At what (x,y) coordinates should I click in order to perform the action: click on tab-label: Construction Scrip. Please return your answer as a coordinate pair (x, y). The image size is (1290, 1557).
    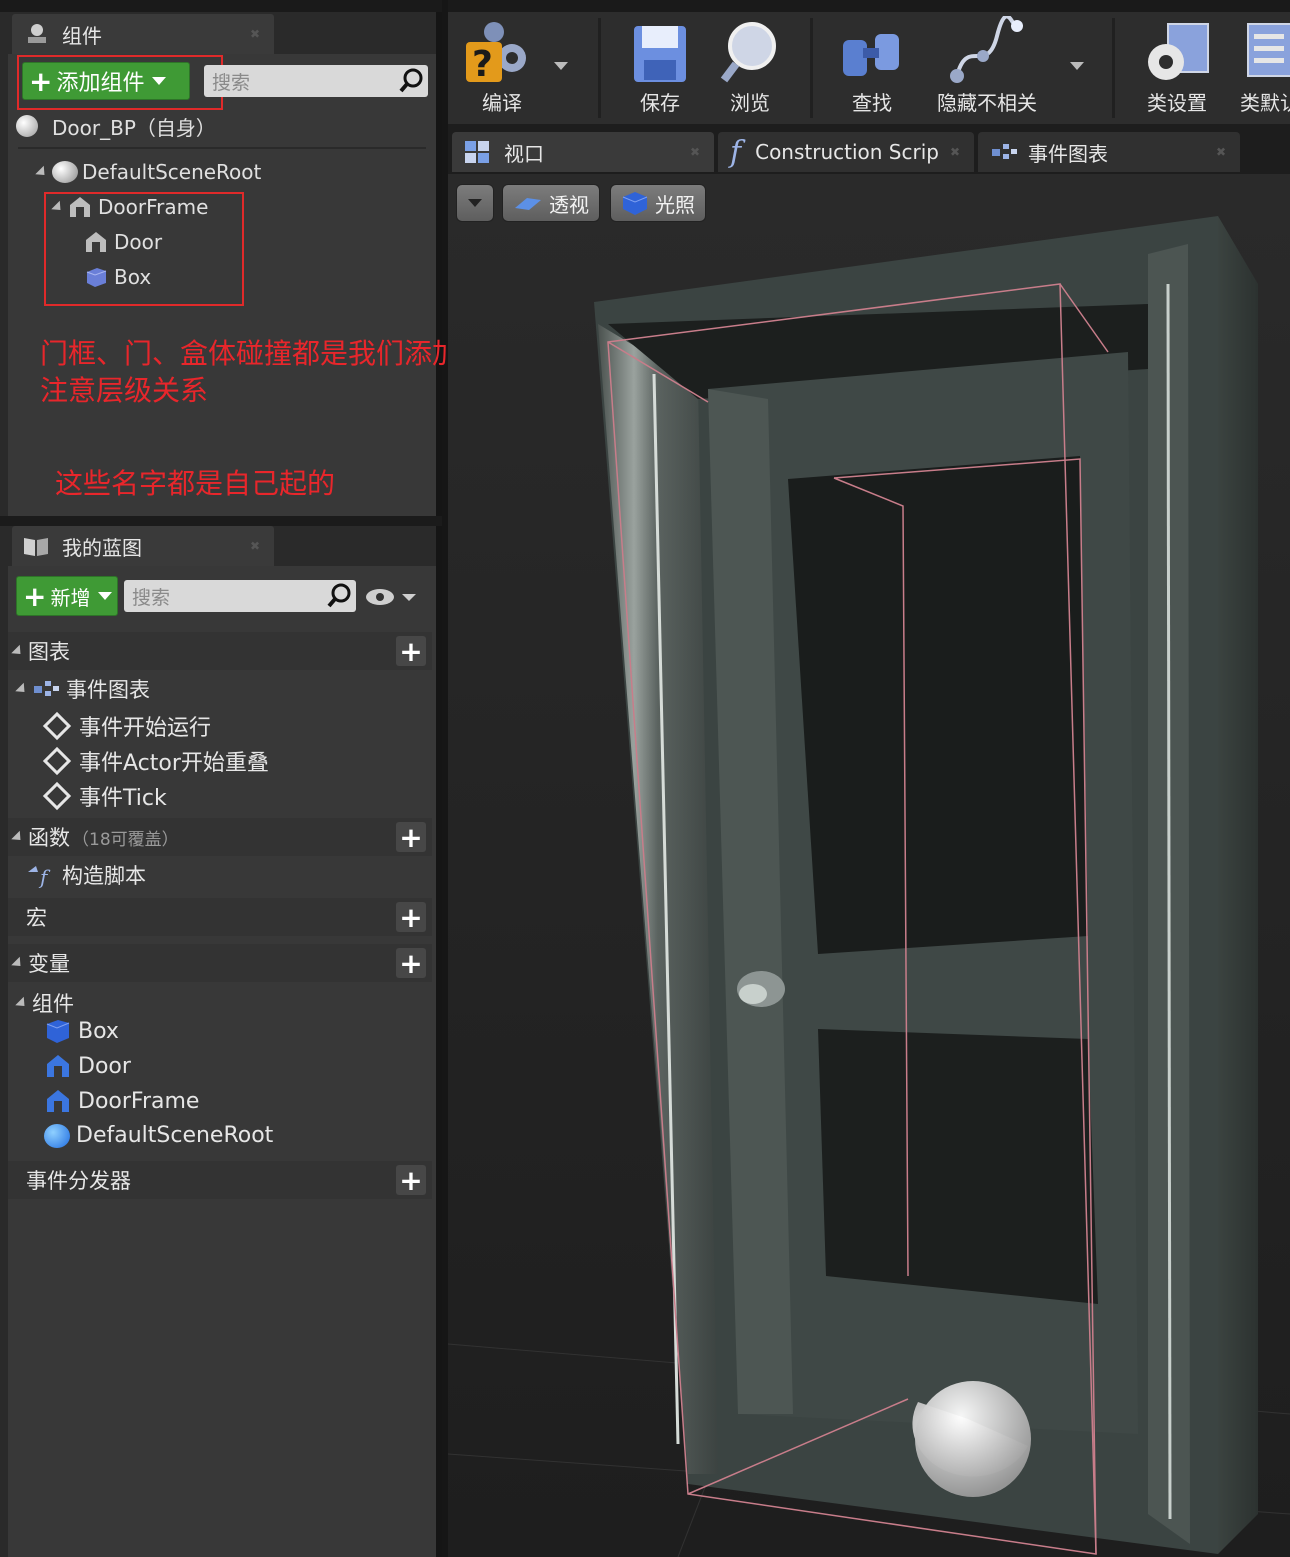
    Looking at the image, I should click on (847, 152).